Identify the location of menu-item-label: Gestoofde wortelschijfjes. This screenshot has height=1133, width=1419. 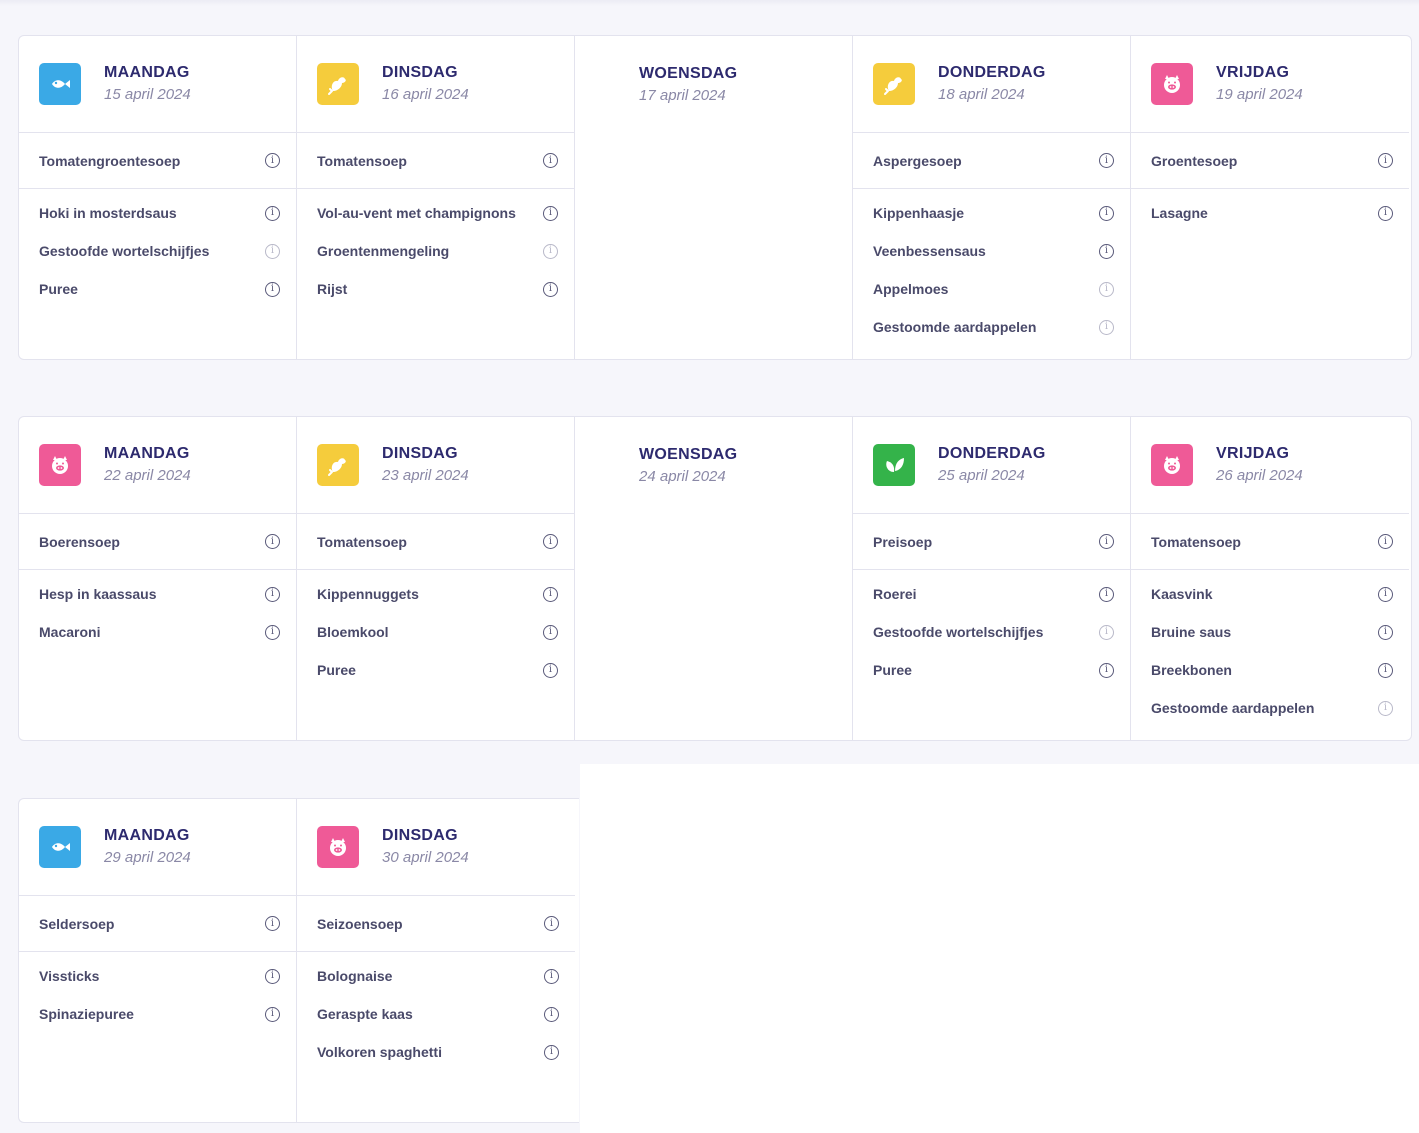
(958, 632).